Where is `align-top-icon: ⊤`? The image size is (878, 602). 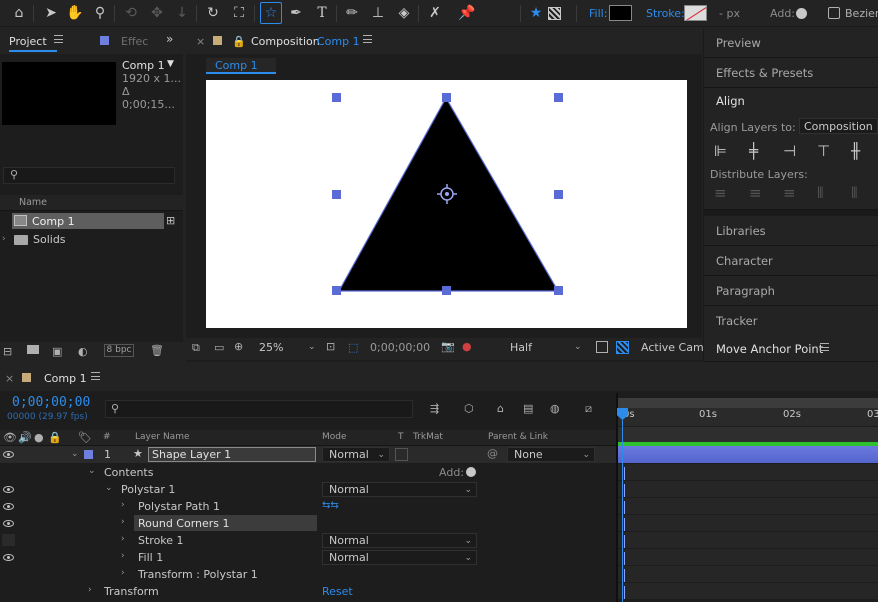
align-top-icon: ⊤ is located at coordinates (823, 151).